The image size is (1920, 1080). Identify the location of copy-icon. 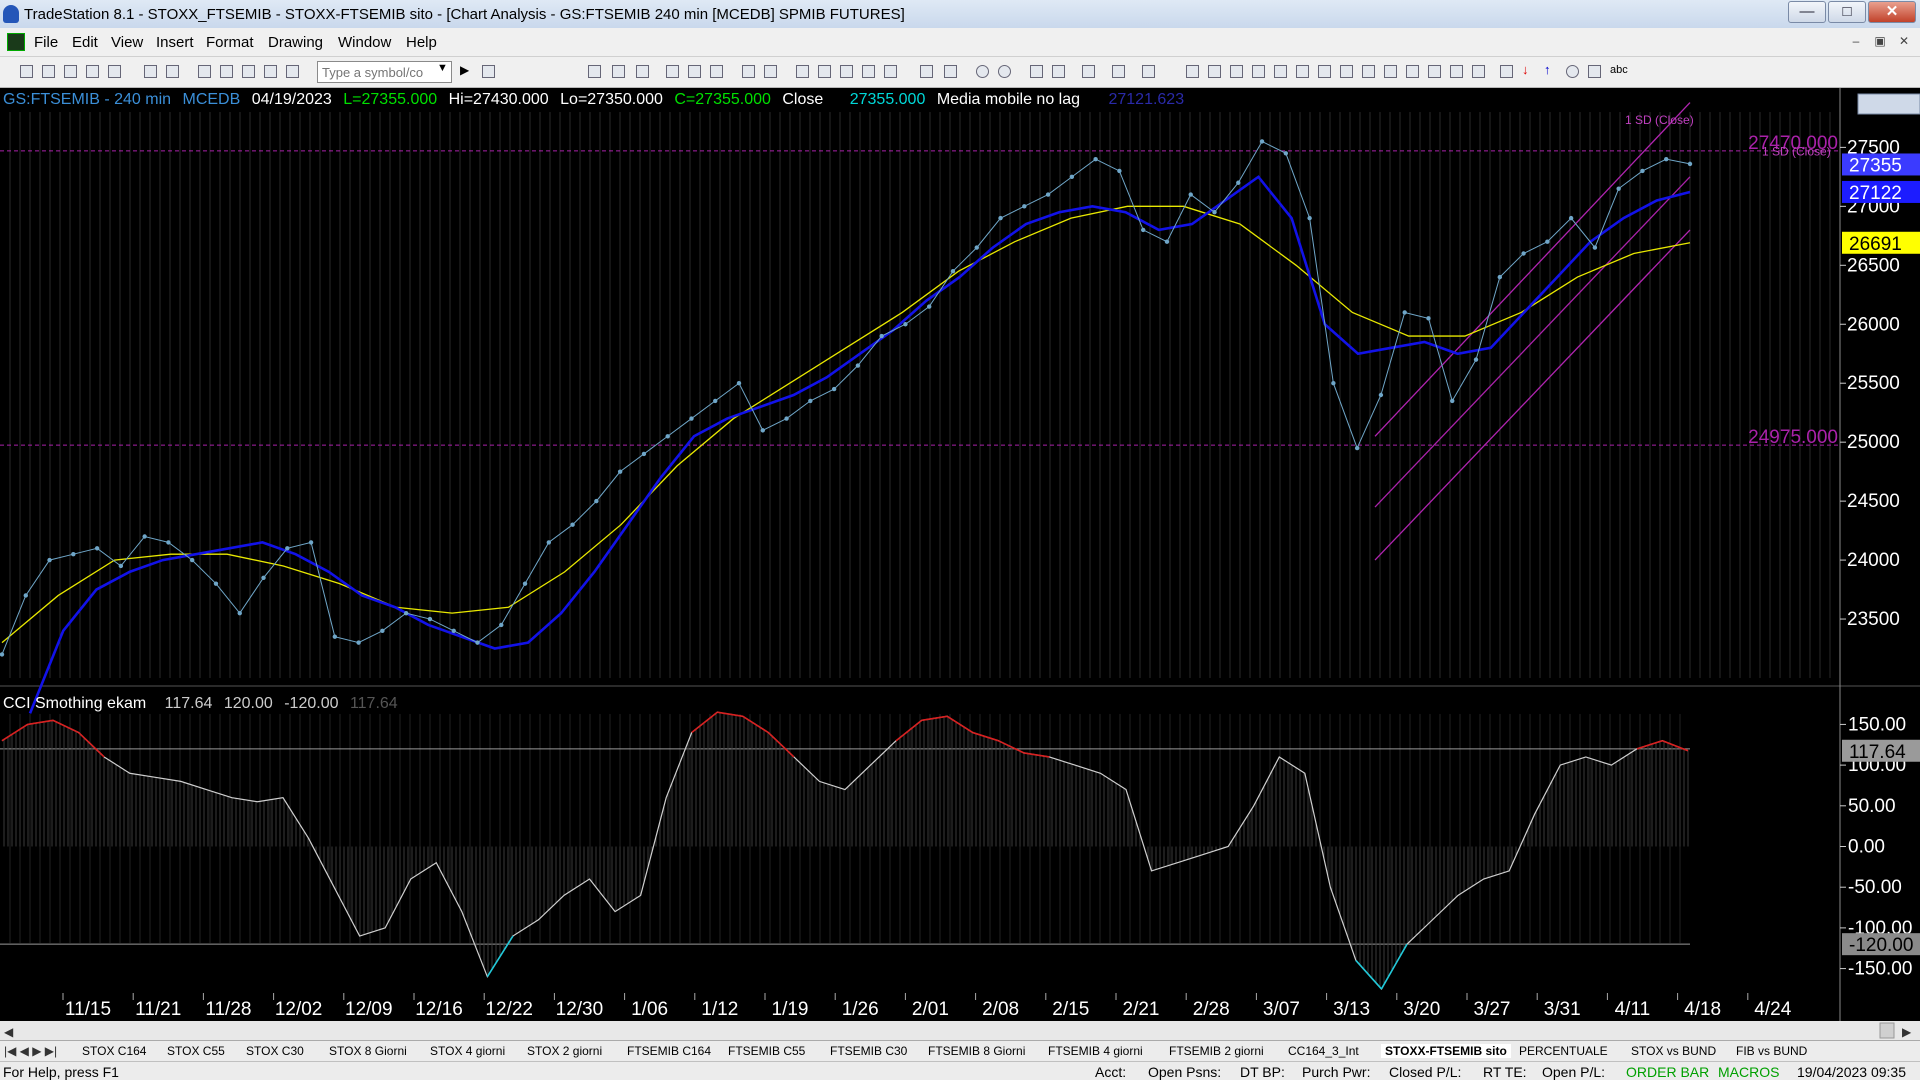
(92, 71).